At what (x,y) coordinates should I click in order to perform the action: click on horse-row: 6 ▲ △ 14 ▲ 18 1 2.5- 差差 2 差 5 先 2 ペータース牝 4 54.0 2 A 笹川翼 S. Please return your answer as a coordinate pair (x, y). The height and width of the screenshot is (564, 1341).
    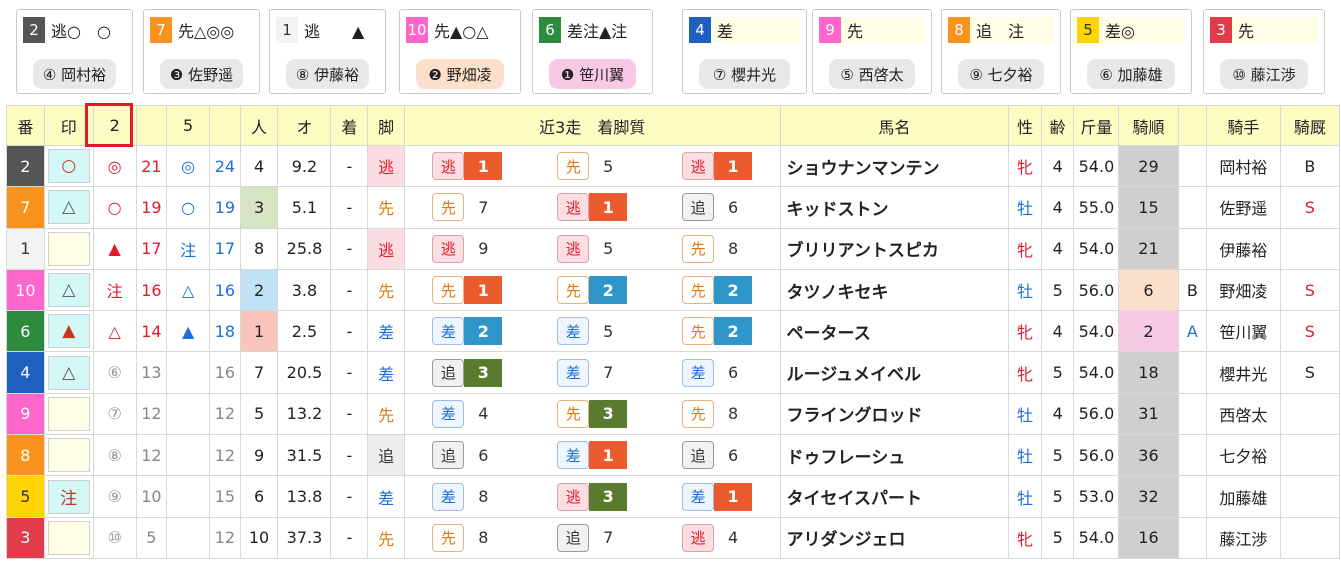
    Looking at the image, I should click on (673, 331).